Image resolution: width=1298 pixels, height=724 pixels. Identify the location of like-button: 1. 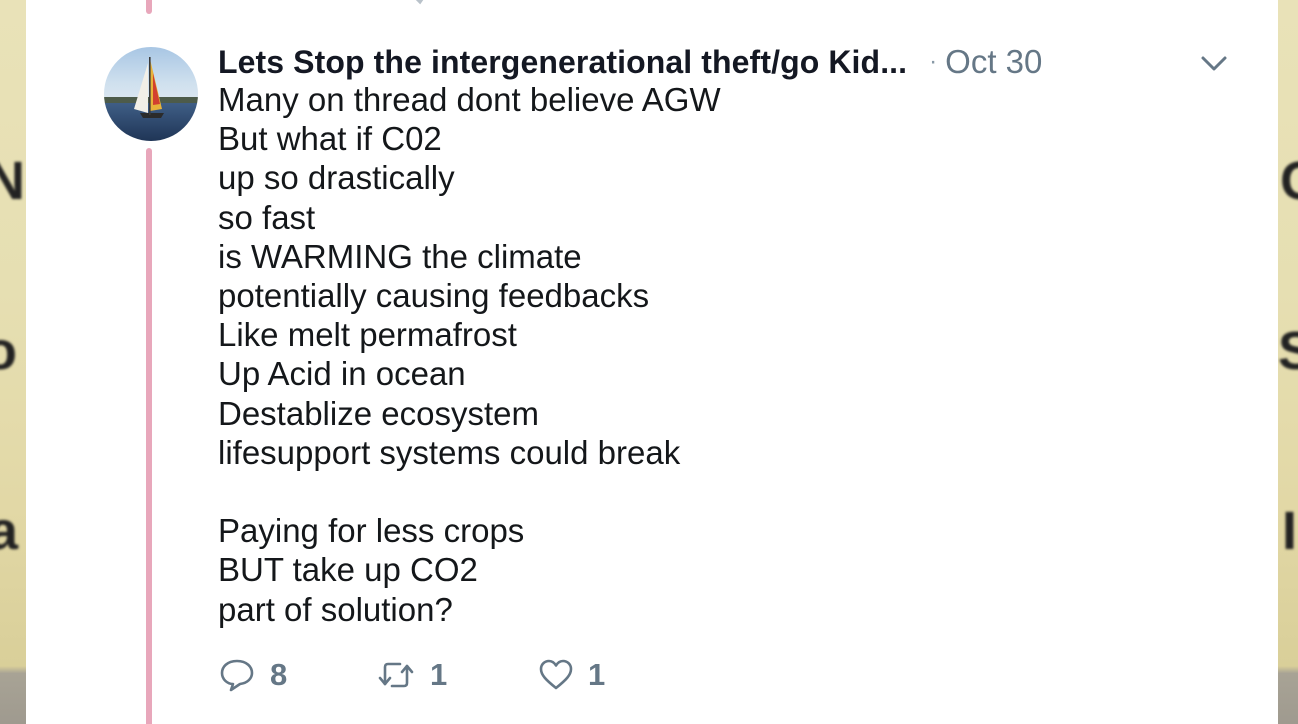
(571, 675).